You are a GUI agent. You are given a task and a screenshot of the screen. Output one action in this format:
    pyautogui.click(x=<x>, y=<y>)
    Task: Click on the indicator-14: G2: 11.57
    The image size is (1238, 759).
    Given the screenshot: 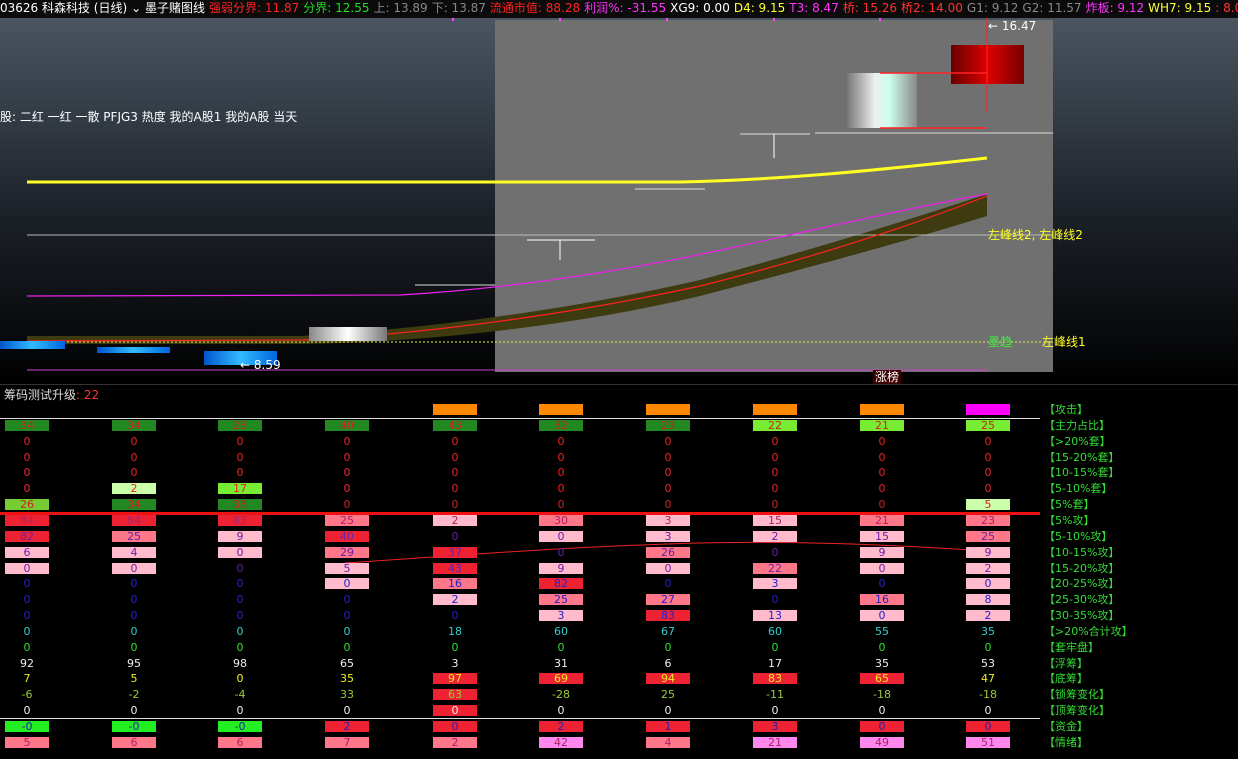 What is the action you would take?
    pyautogui.click(x=1052, y=8)
    